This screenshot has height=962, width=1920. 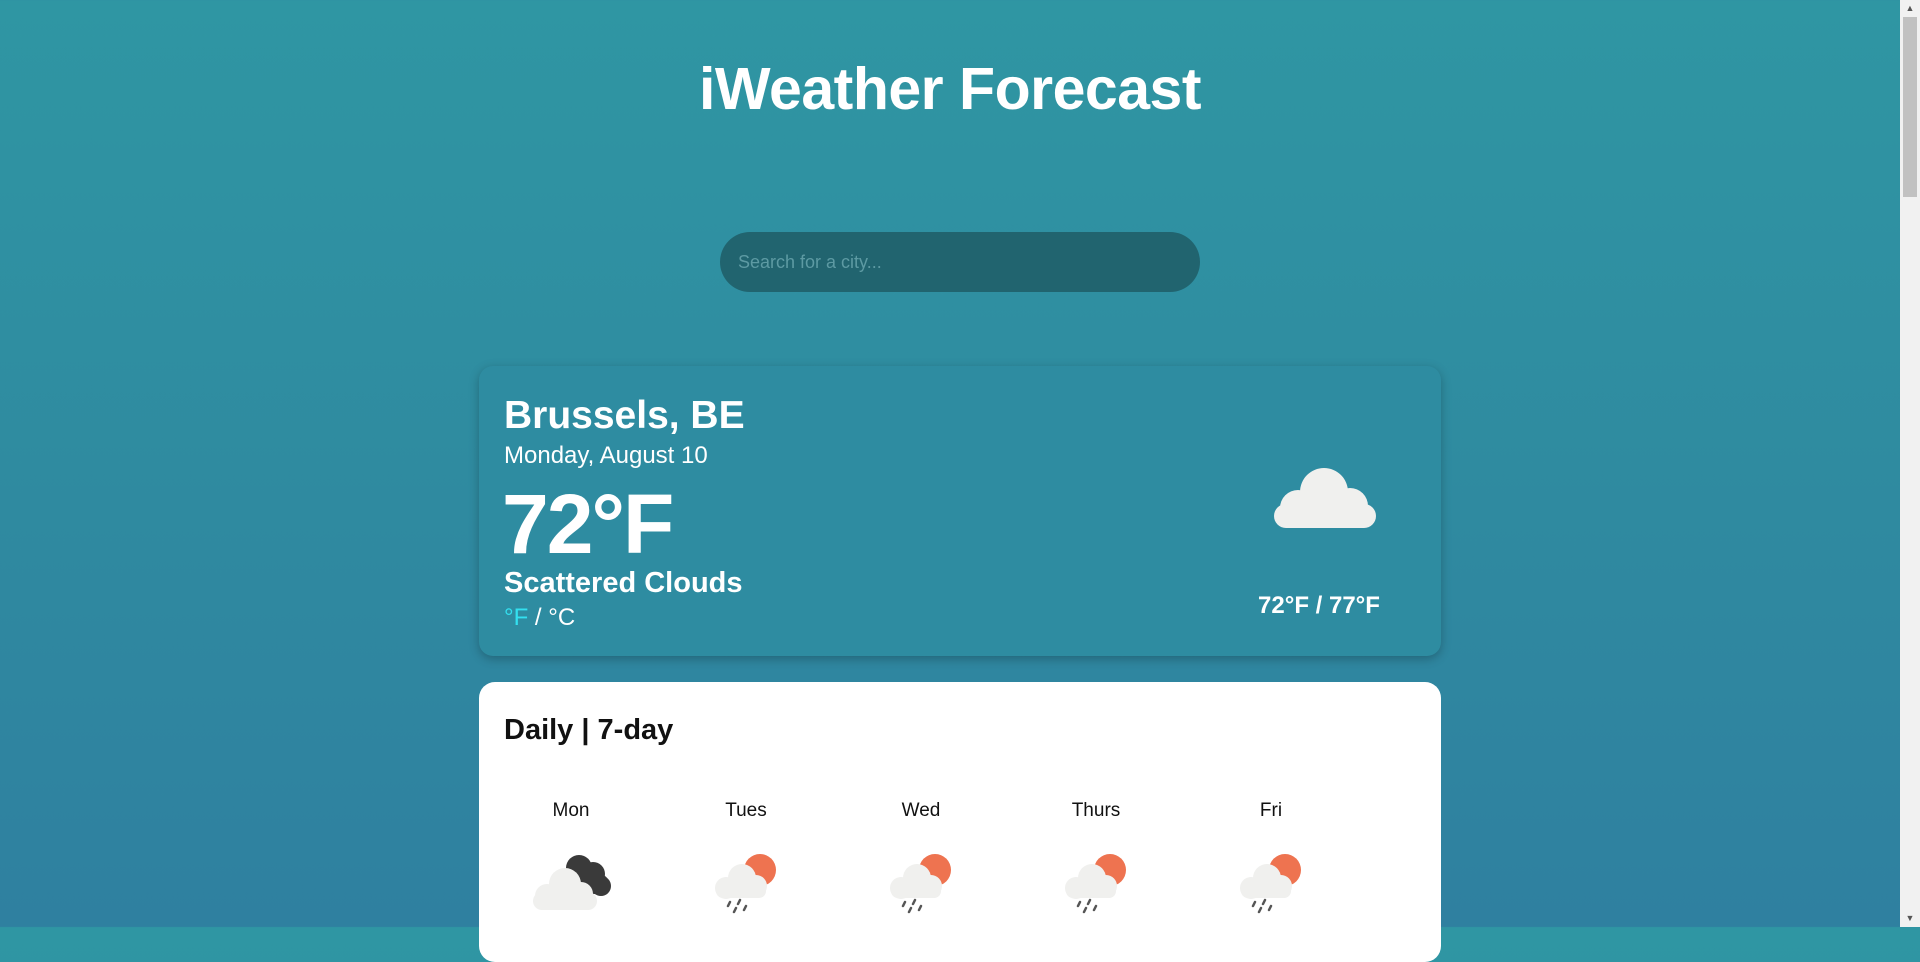 What do you see at coordinates (624, 415) in the screenshot?
I see `city-name: Brussels, BE` at bounding box center [624, 415].